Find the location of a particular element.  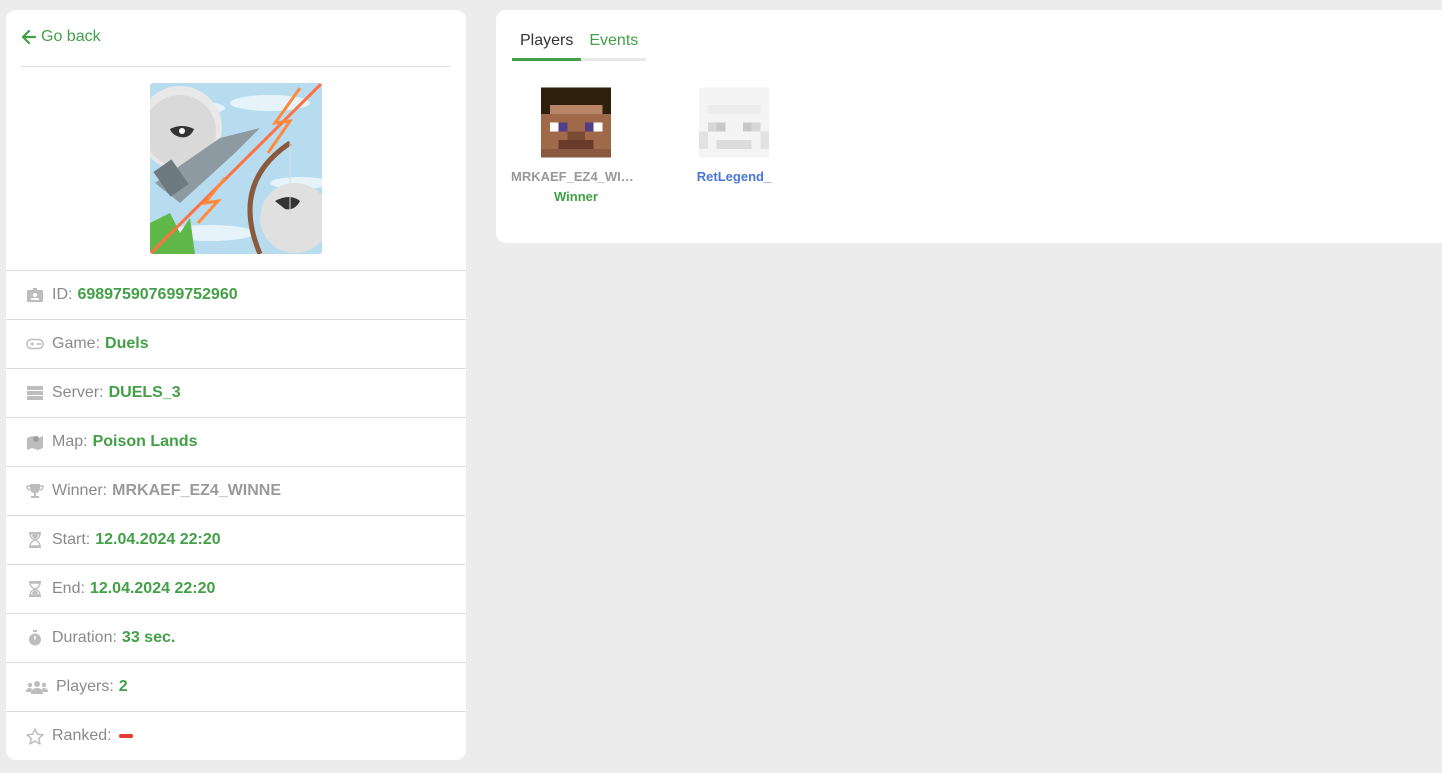

info-value-start: 12.04.2024 22:20 is located at coordinates (158, 539).